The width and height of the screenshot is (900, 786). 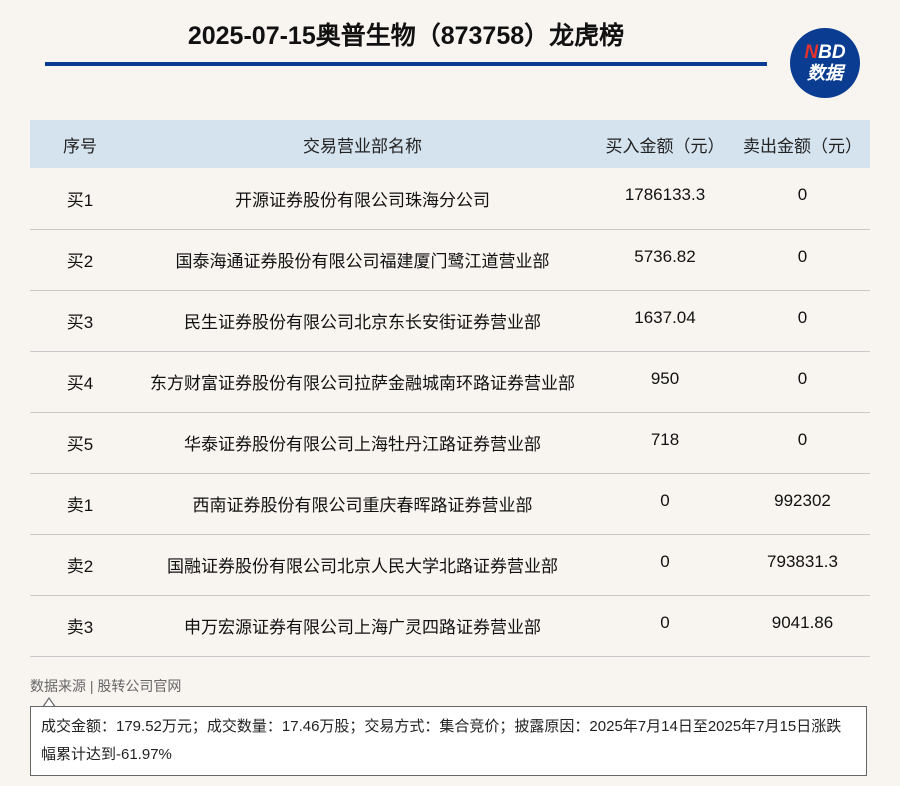 What do you see at coordinates (362, 322) in the screenshot?
I see `row-branch: 民生证券股份有限公司北京东长安街证券营业部` at bounding box center [362, 322].